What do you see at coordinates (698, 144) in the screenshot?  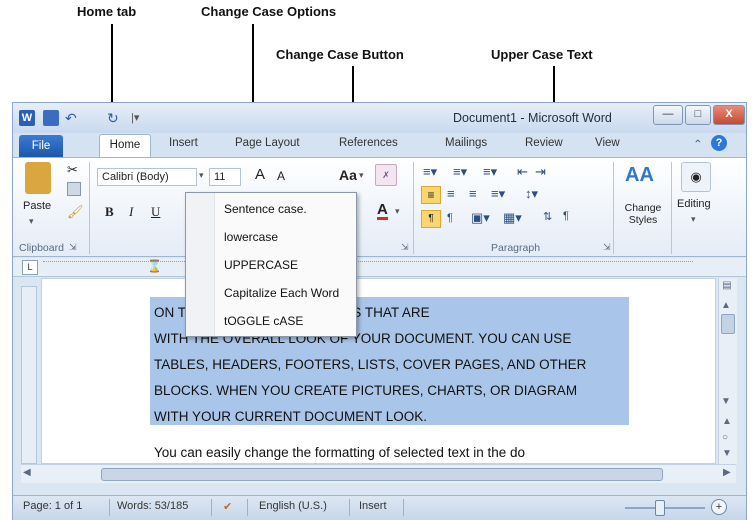 I see `minimize-ribbon-icon: ⌃` at bounding box center [698, 144].